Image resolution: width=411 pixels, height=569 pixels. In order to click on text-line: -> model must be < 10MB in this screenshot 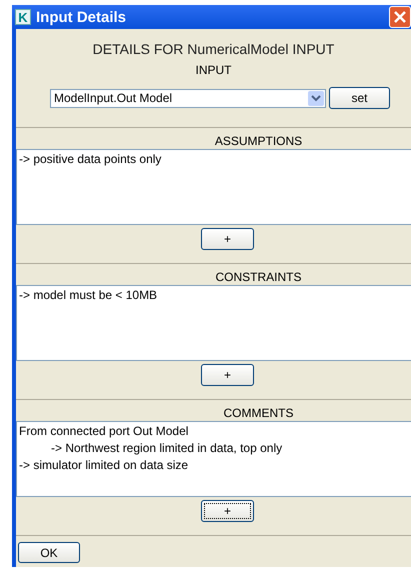, I will do `click(88, 295)`.